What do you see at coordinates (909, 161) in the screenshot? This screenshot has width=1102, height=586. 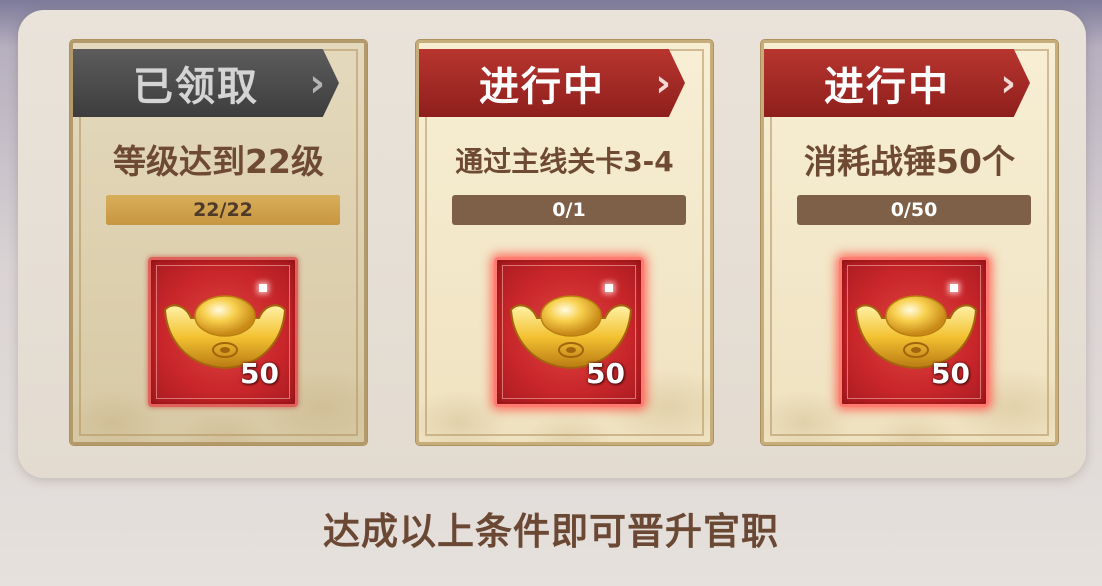 I see `task-description: 消耗战锤50个` at bounding box center [909, 161].